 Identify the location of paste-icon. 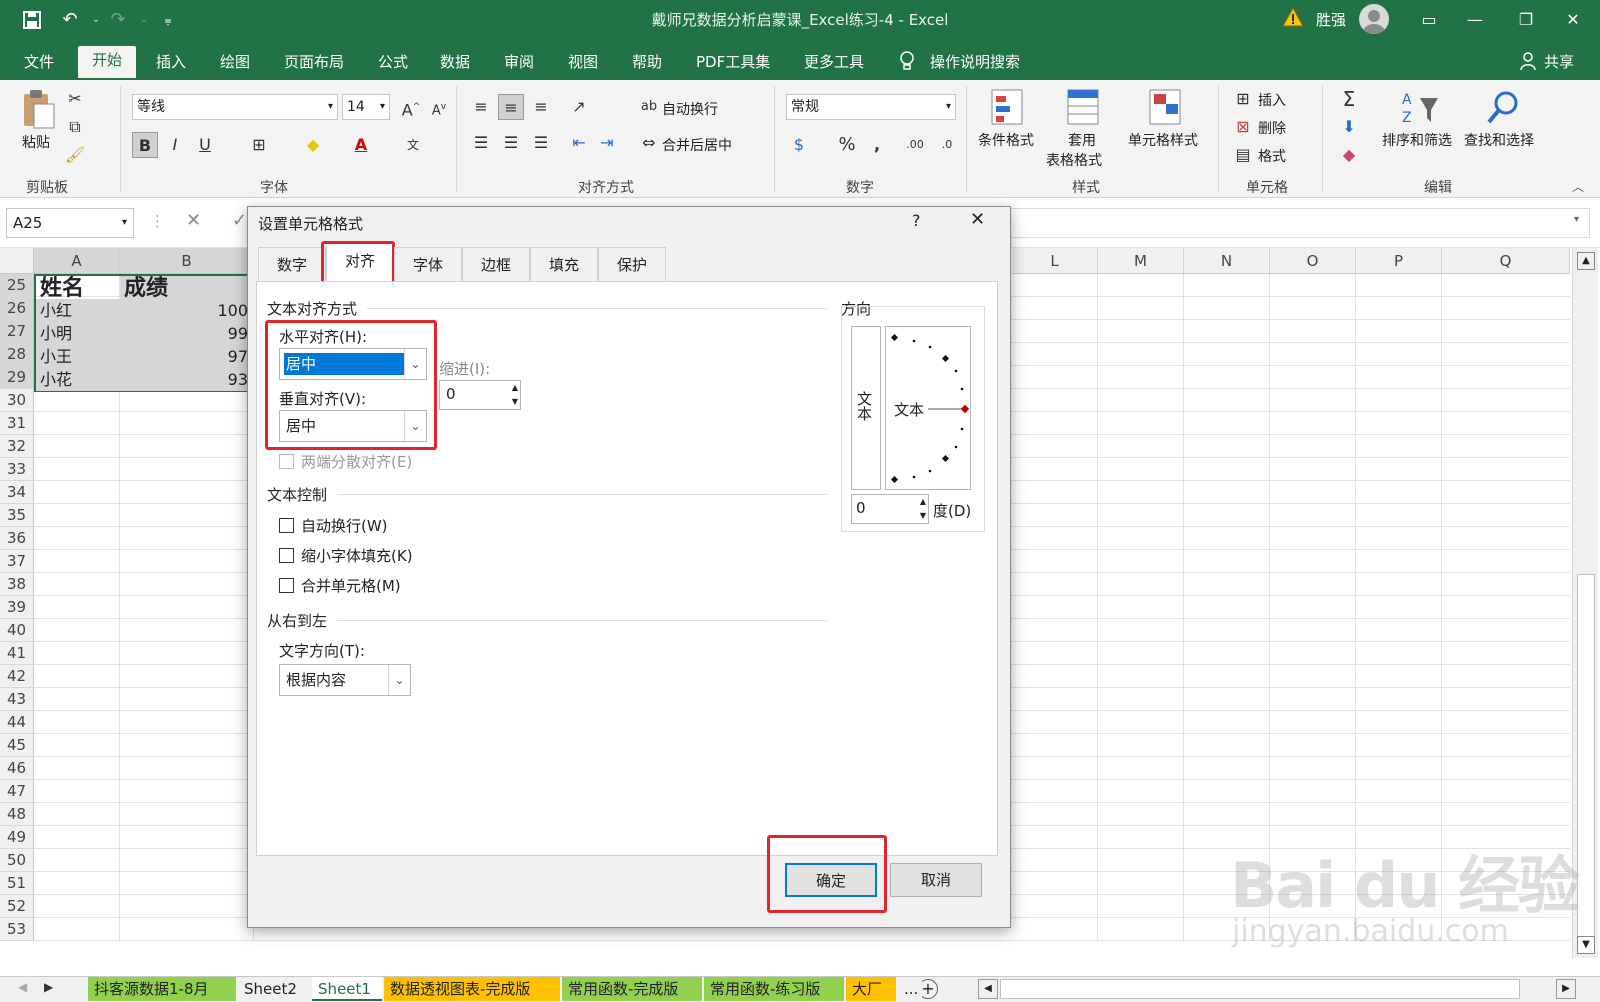
(38, 109).